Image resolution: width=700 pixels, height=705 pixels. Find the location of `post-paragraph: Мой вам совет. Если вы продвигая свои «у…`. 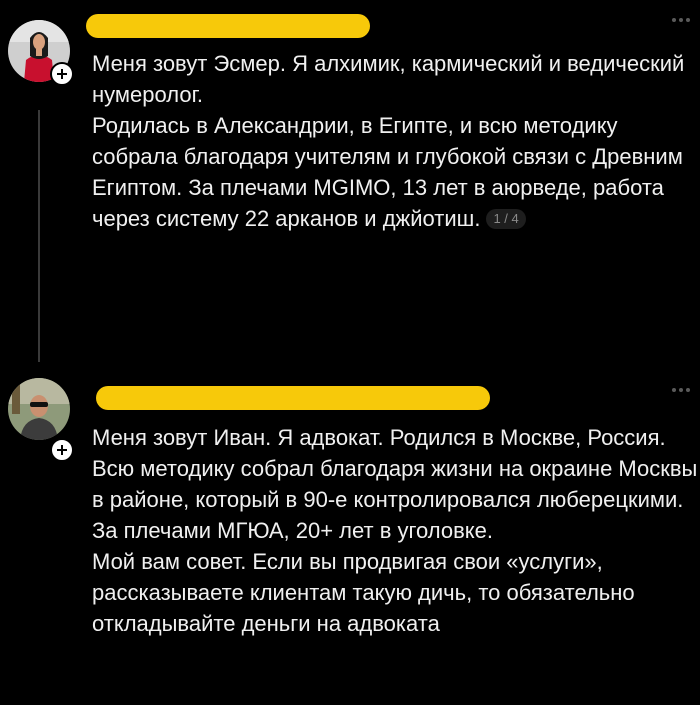

post-paragraph: Мой вам совет. Если вы продвигая свои «у… is located at coordinates (363, 592).